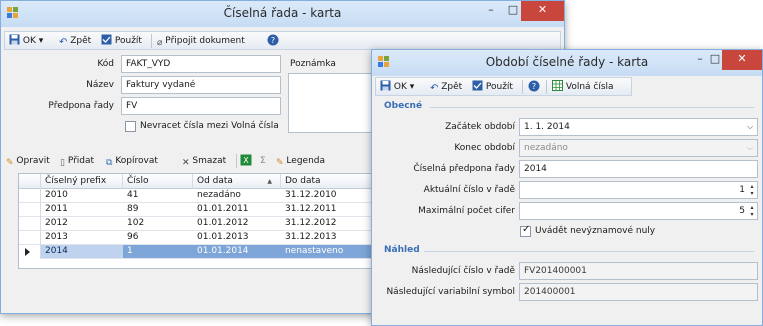 This screenshot has height=326, width=763. What do you see at coordinates (186, 163) in the screenshot?
I see `delete-x-icon: ✕` at bounding box center [186, 163].